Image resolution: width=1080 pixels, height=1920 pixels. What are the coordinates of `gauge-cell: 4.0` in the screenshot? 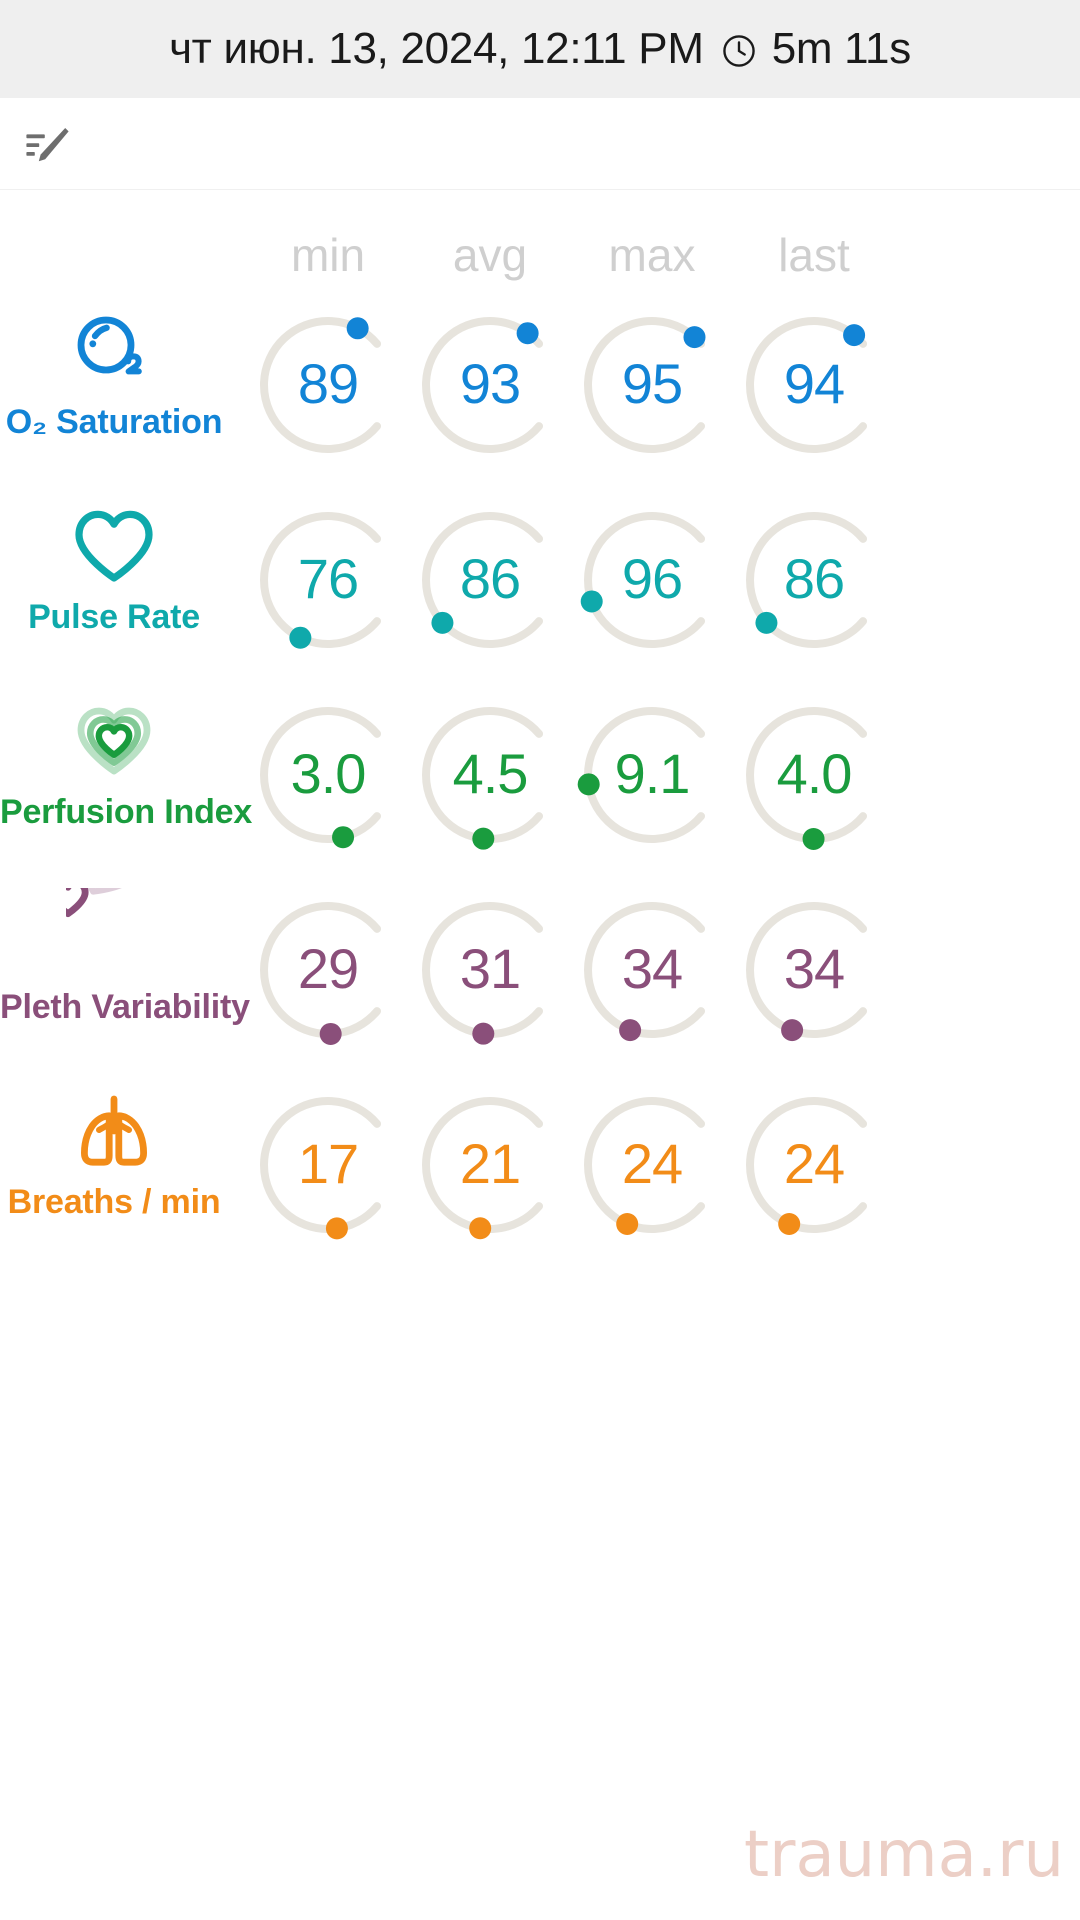 It's located at (814, 773).